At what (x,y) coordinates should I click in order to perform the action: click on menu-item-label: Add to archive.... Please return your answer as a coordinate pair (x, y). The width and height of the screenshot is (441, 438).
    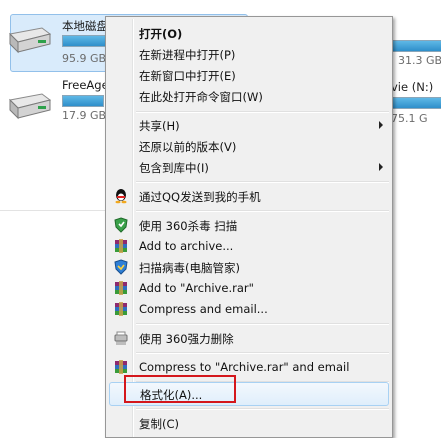
    Looking at the image, I should click on (186, 246).